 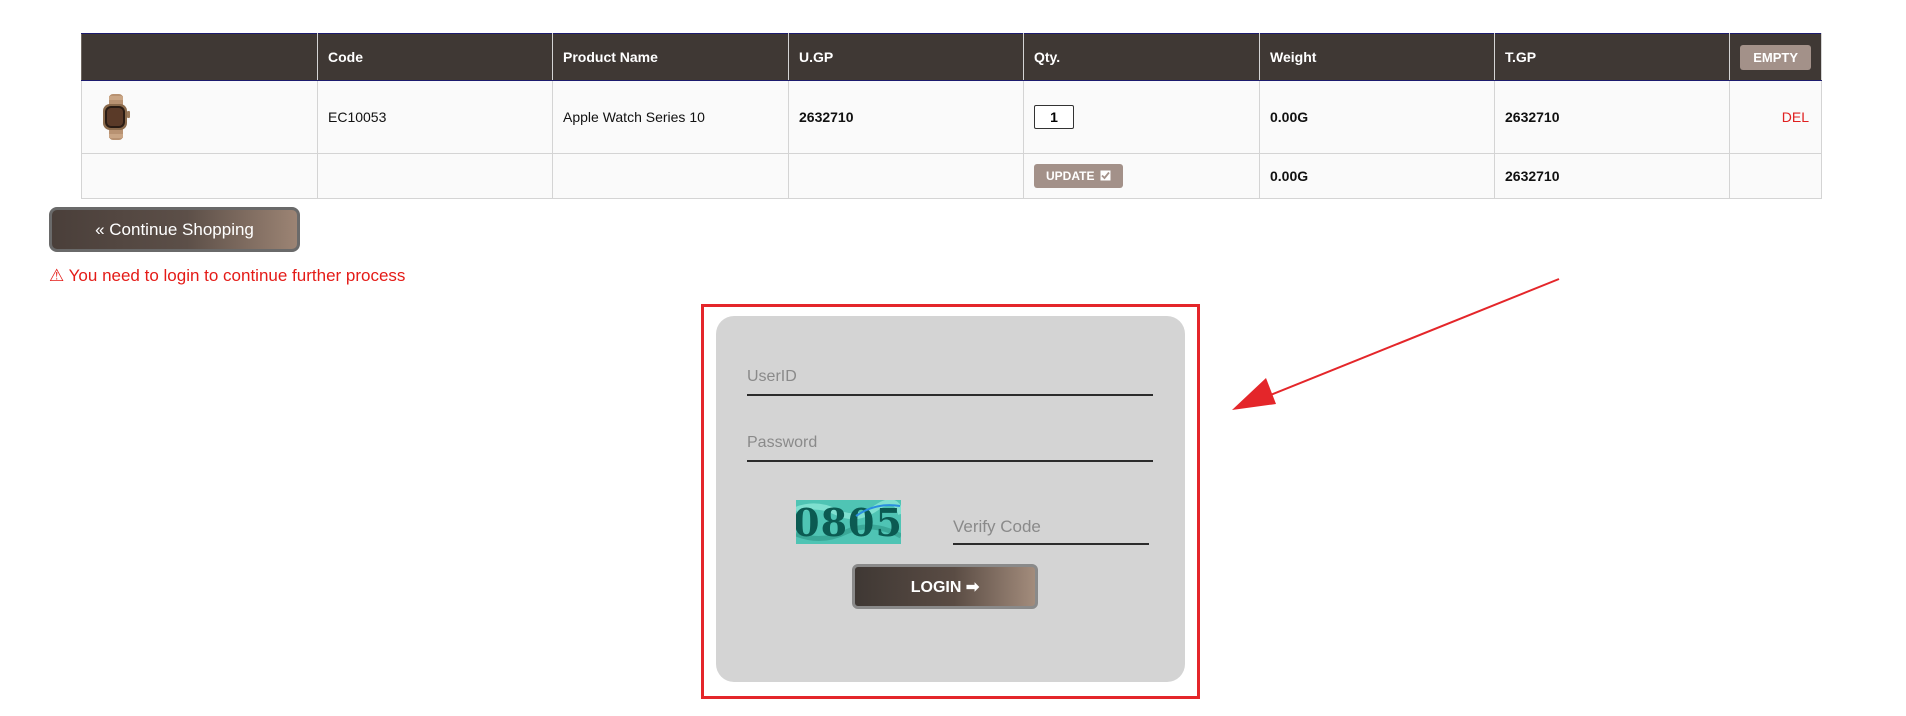 What do you see at coordinates (950, 448) in the screenshot?
I see `password-input` at bounding box center [950, 448].